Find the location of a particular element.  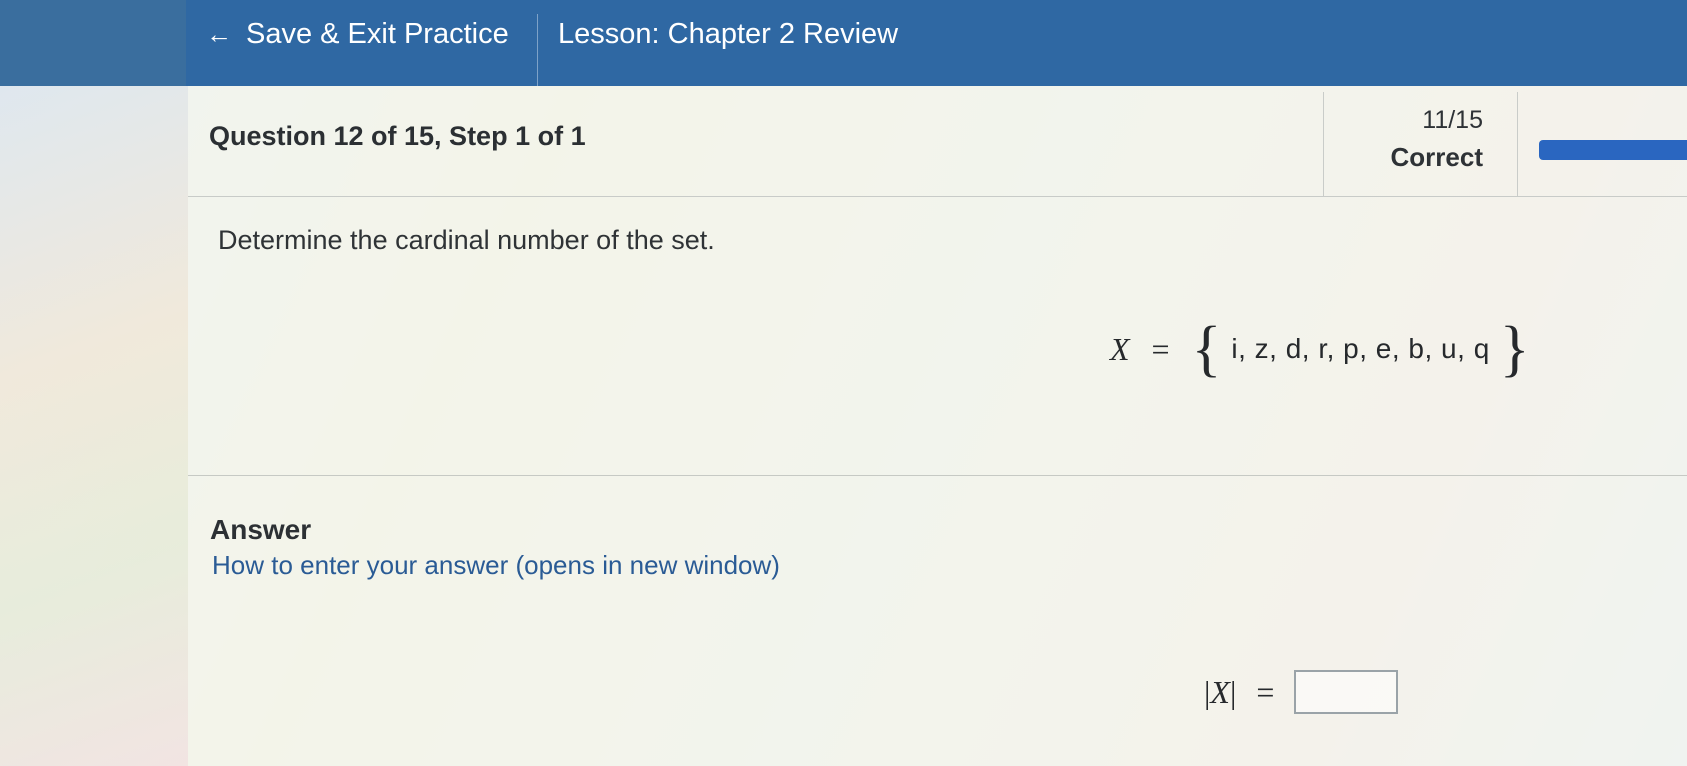

back-arrow-icon: ← is located at coordinates (219, 33).